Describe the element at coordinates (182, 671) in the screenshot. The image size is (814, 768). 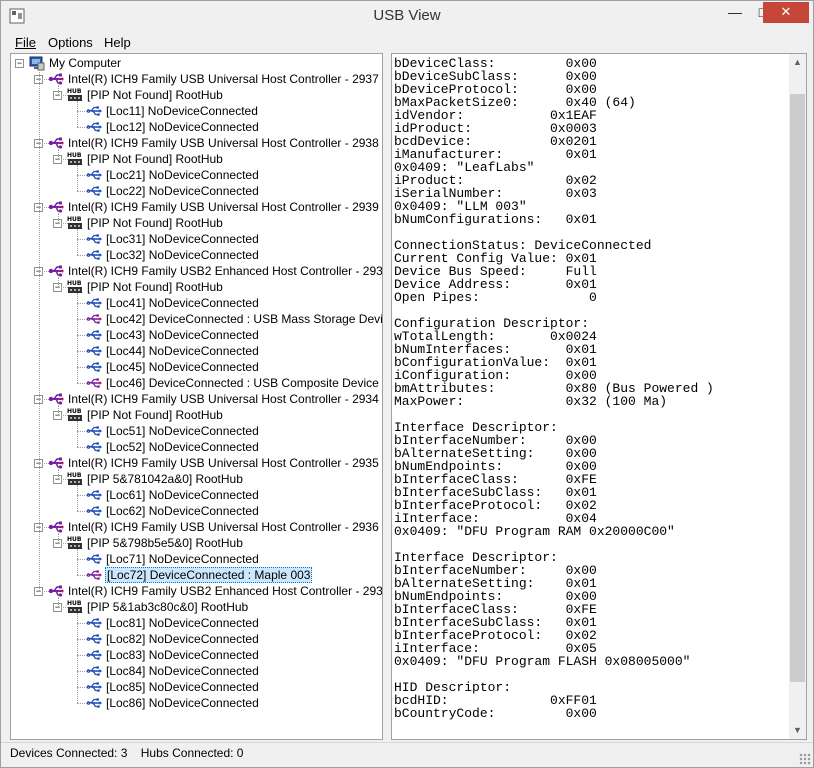
I see `tree-node-label: [Loc84] NoDeviceConnected` at that location.